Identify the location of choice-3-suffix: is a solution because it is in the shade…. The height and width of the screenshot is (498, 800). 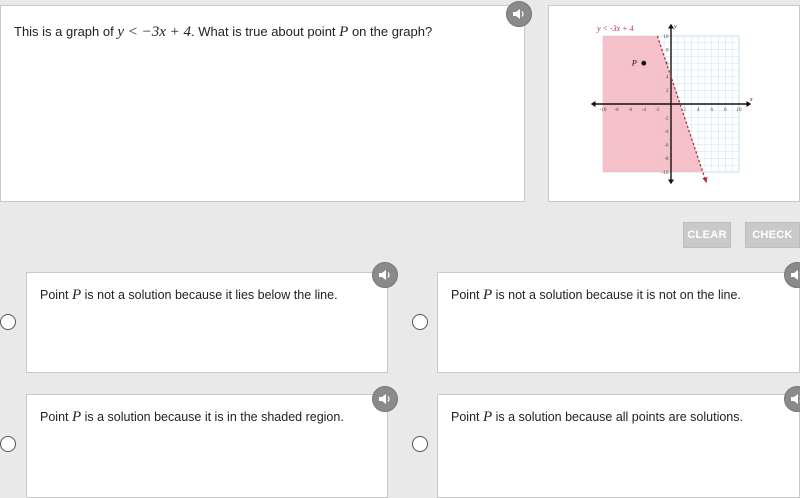
(212, 417).